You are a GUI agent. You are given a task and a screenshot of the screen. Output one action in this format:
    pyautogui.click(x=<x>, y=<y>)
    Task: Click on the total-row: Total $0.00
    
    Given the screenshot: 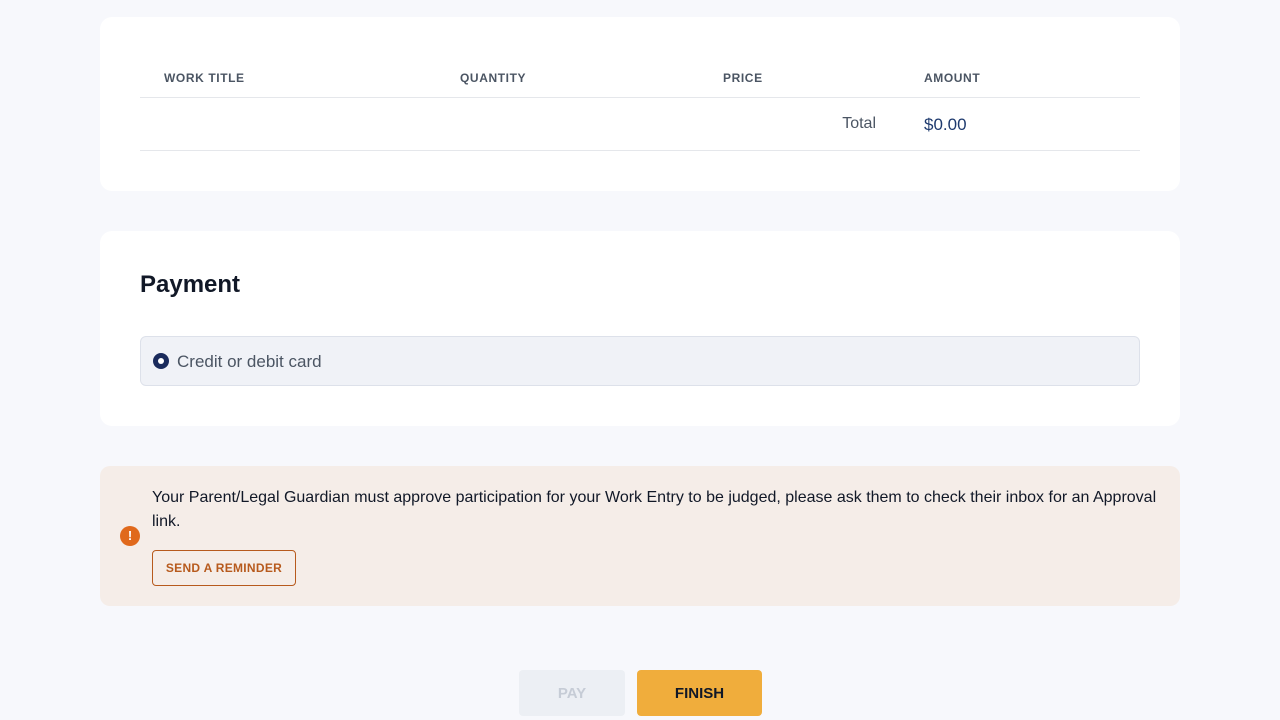 What is the action you would take?
    pyautogui.click(x=640, y=124)
    